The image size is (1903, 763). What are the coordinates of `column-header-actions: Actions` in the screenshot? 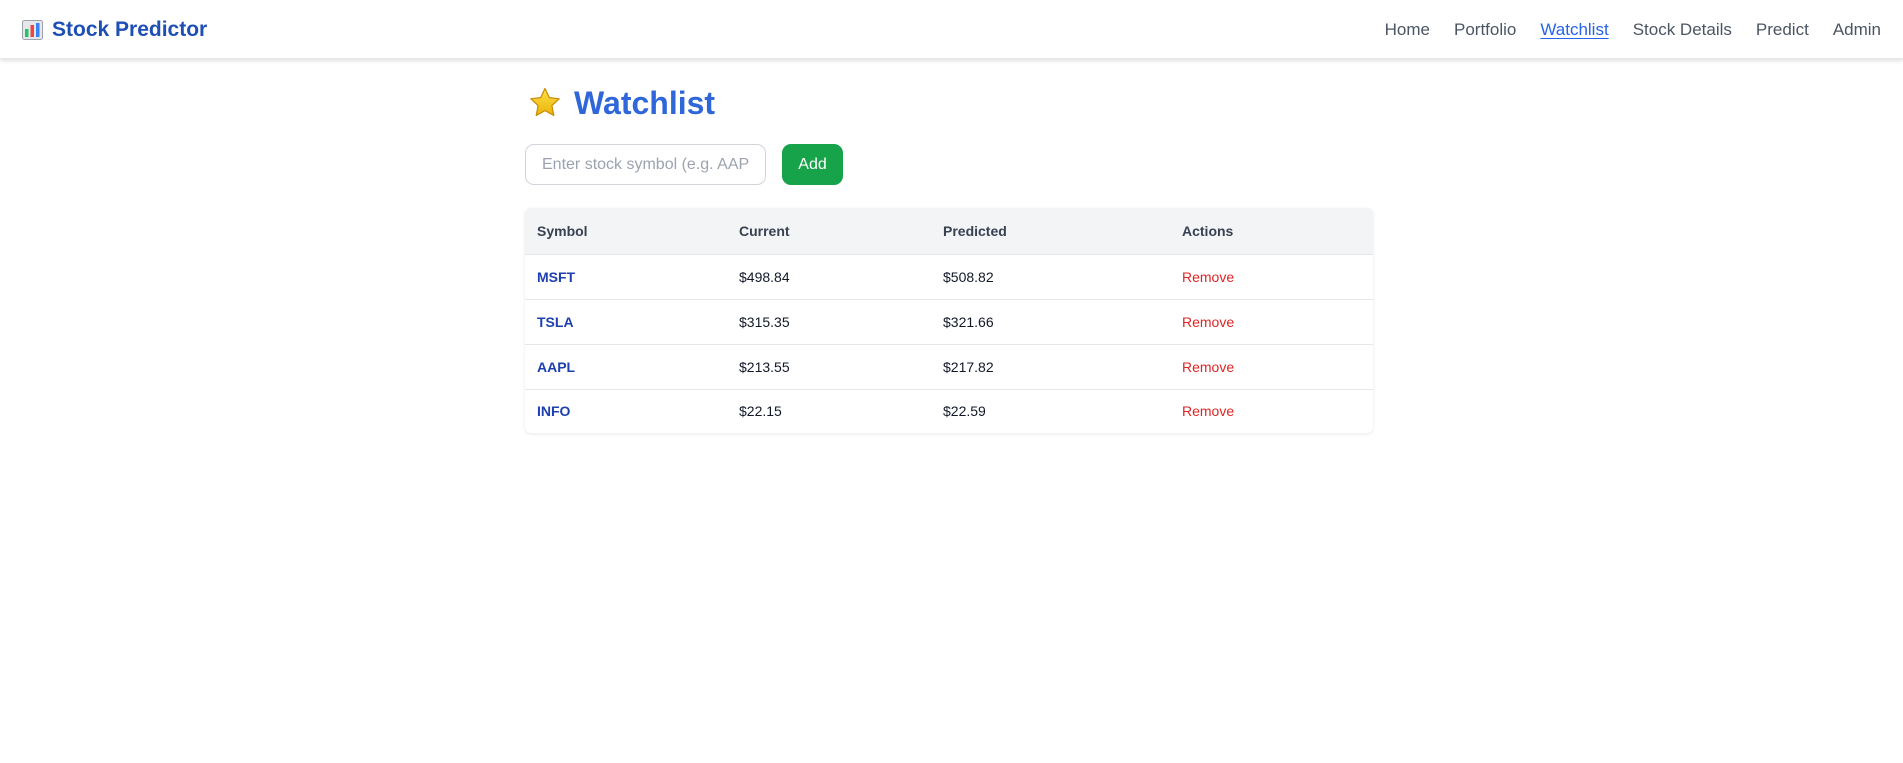 It's located at (1271, 231).